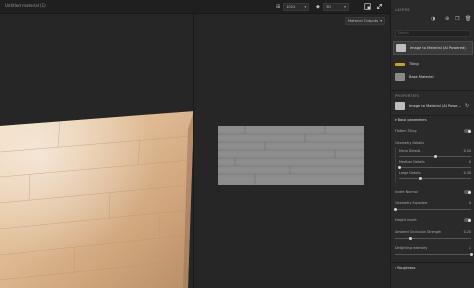  What do you see at coordinates (405, 268) in the screenshot?
I see `section-label: › Roughness` at bounding box center [405, 268].